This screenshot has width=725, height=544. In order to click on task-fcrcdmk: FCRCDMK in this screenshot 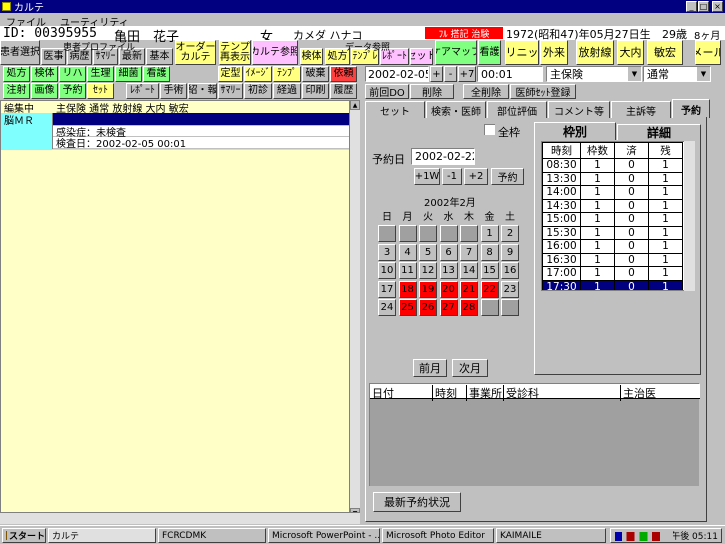, I will do `click(212, 535)`.